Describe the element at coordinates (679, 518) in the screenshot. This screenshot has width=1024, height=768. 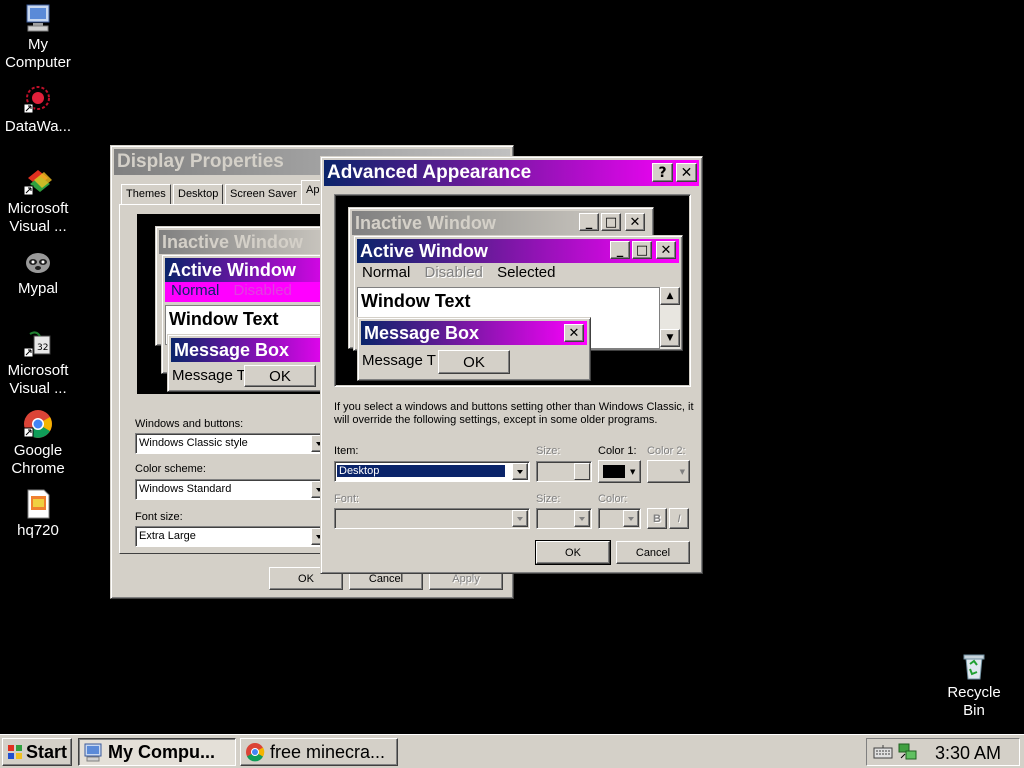
I see `italic-button: I` at that location.